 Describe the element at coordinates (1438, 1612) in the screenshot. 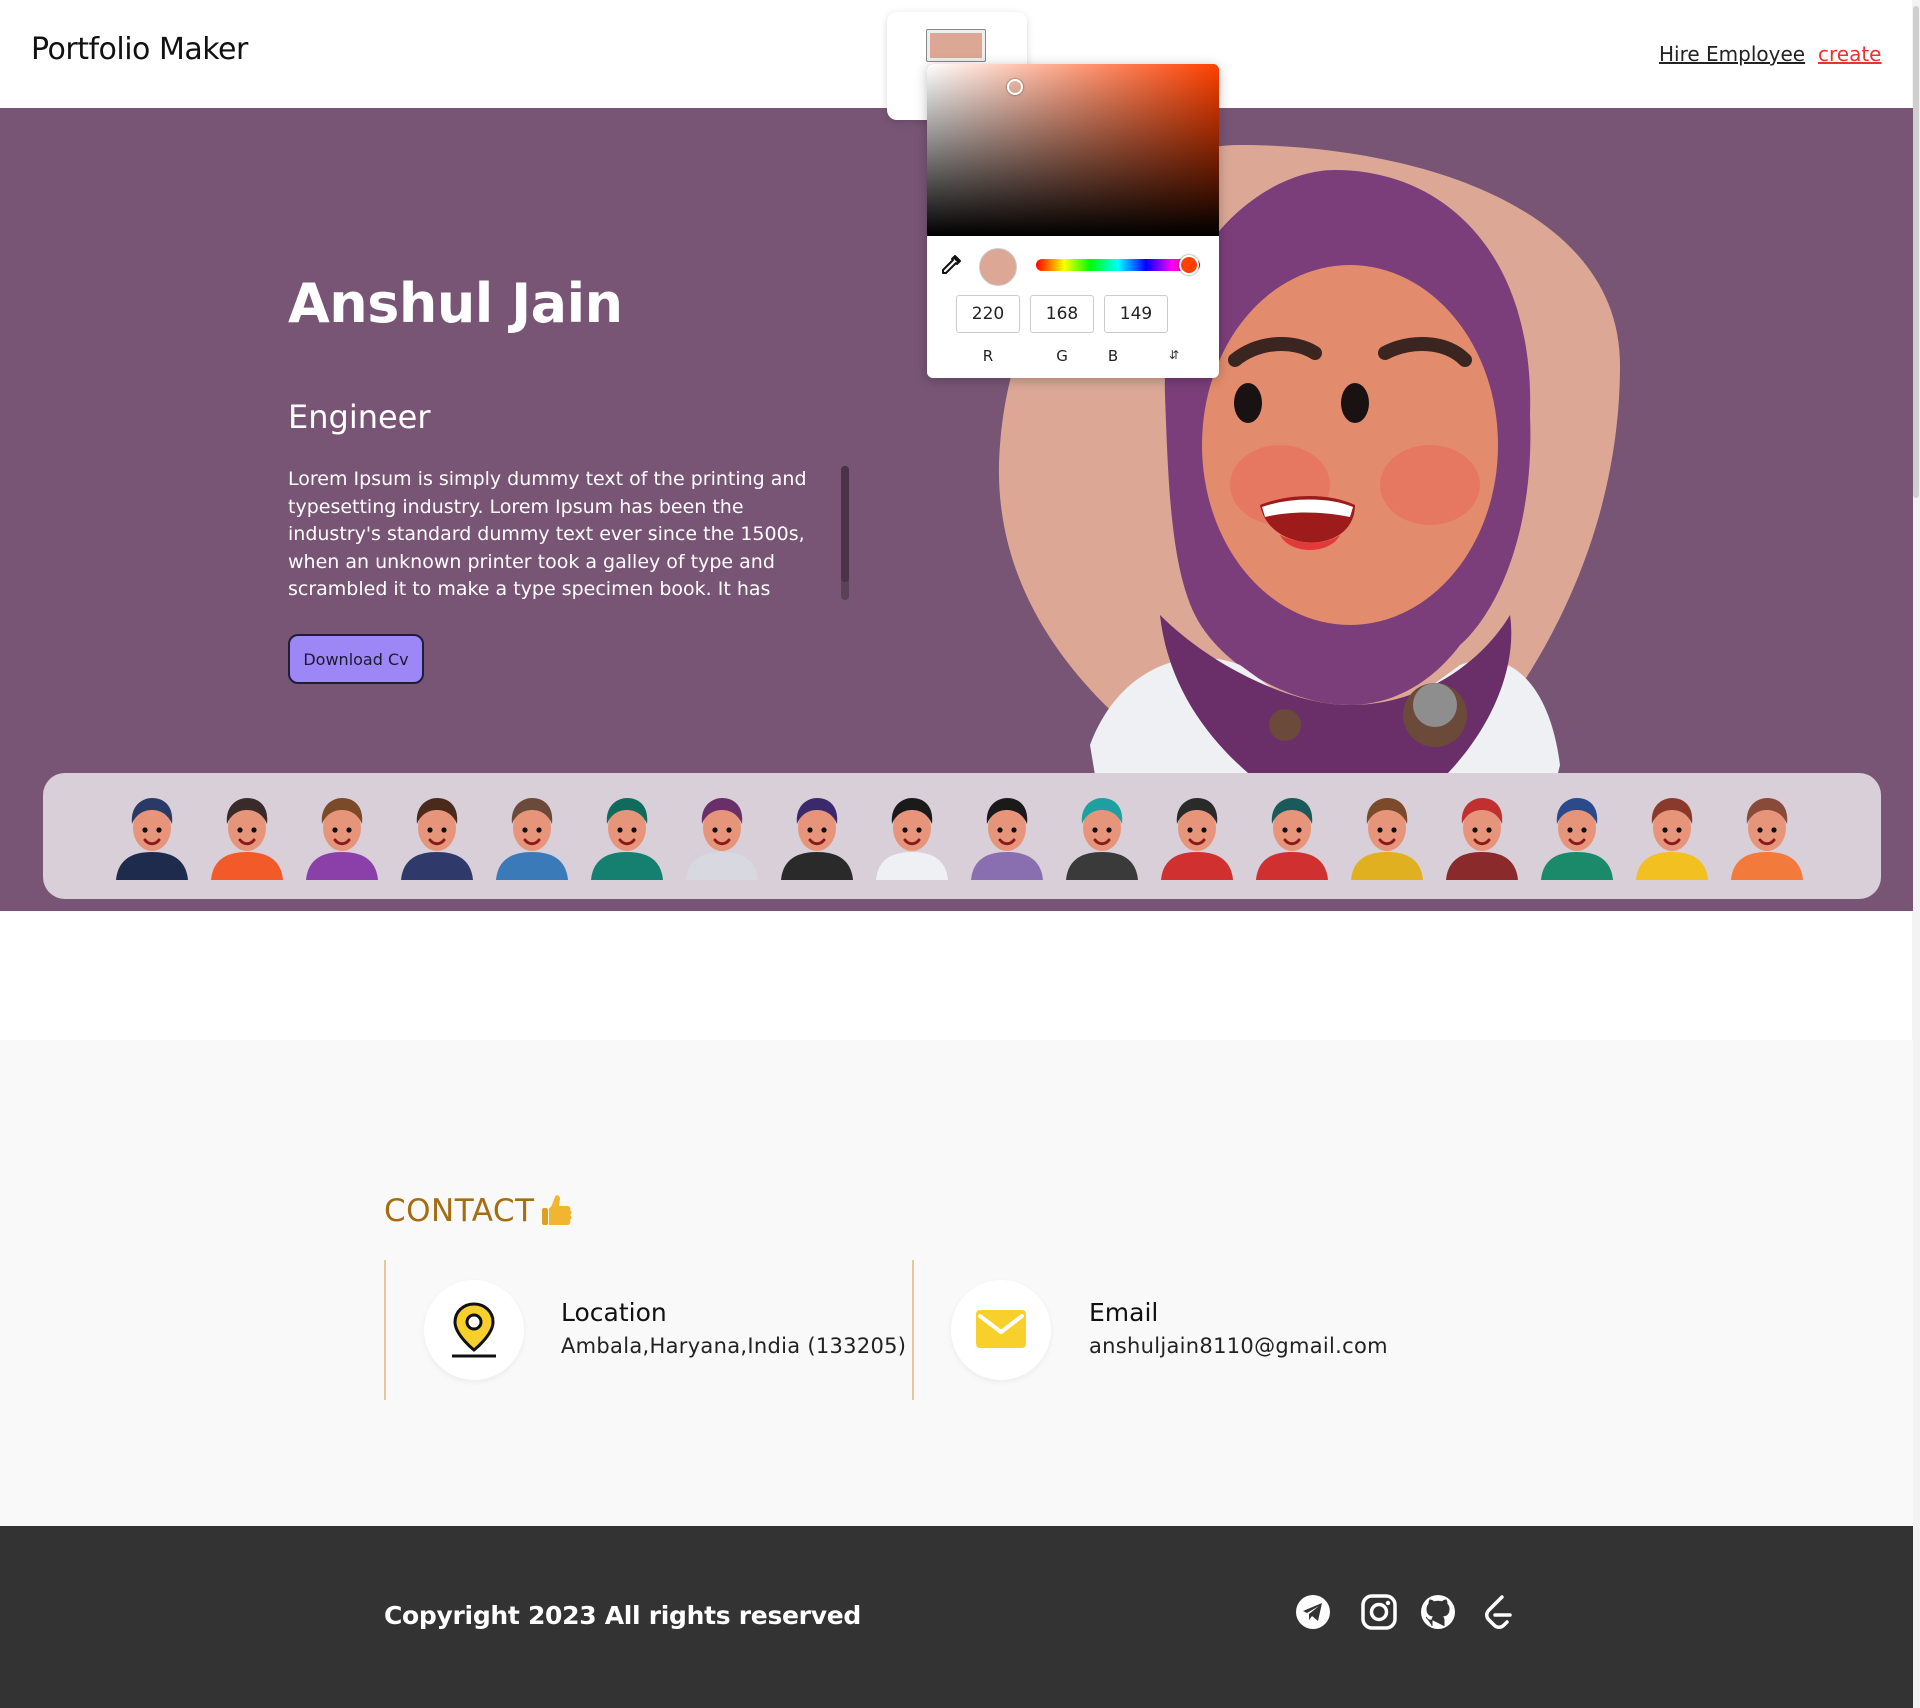

I see `github-icon` at that location.